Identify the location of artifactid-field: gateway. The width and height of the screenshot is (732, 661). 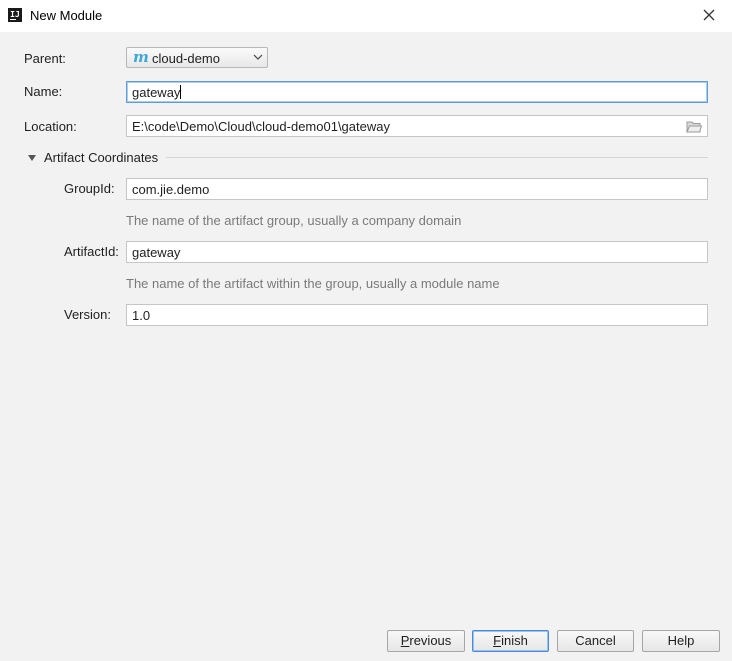
(417, 252).